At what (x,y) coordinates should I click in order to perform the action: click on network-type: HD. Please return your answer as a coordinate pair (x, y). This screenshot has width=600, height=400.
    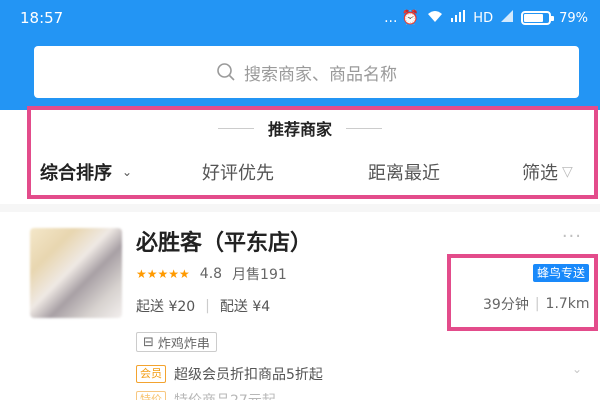
    Looking at the image, I should click on (483, 18).